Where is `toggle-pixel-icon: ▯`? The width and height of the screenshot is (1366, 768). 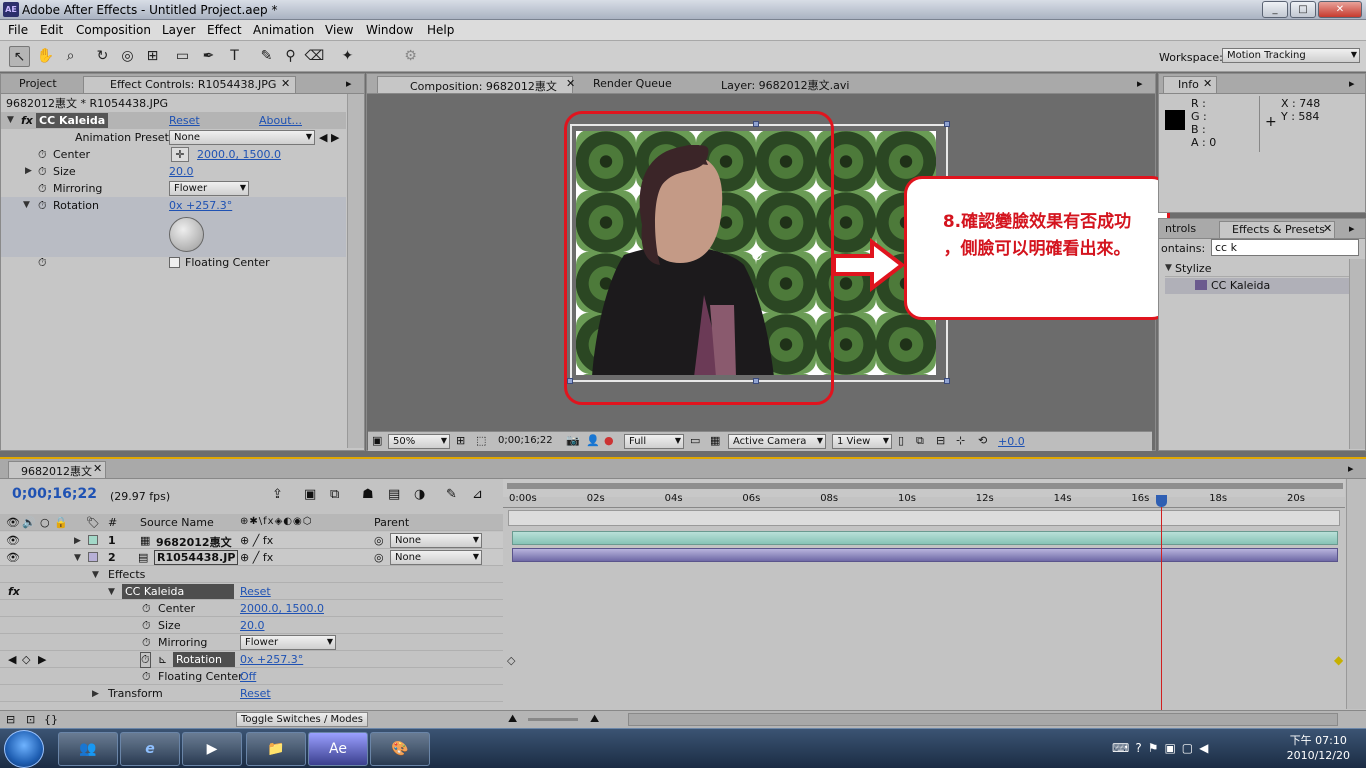
toggle-pixel-icon: ▯ is located at coordinates (901, 440).